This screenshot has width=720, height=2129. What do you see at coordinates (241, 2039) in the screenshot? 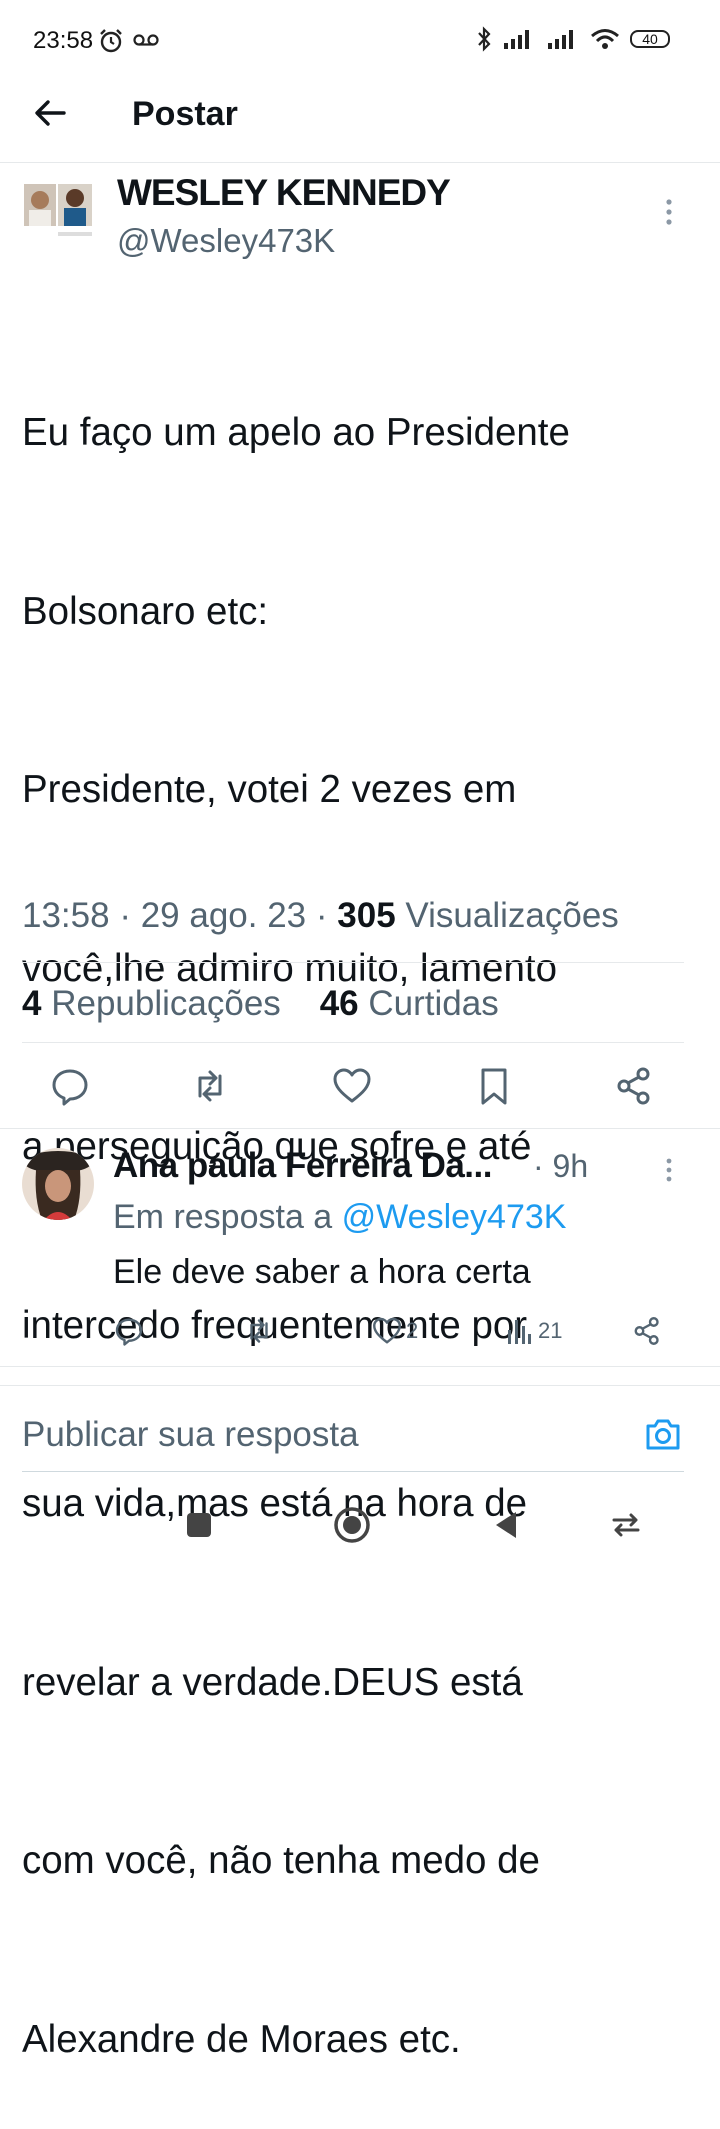
I see `tweet-text-line: Alexandre de Moraes etc.` at bounding box center [241, 2039].